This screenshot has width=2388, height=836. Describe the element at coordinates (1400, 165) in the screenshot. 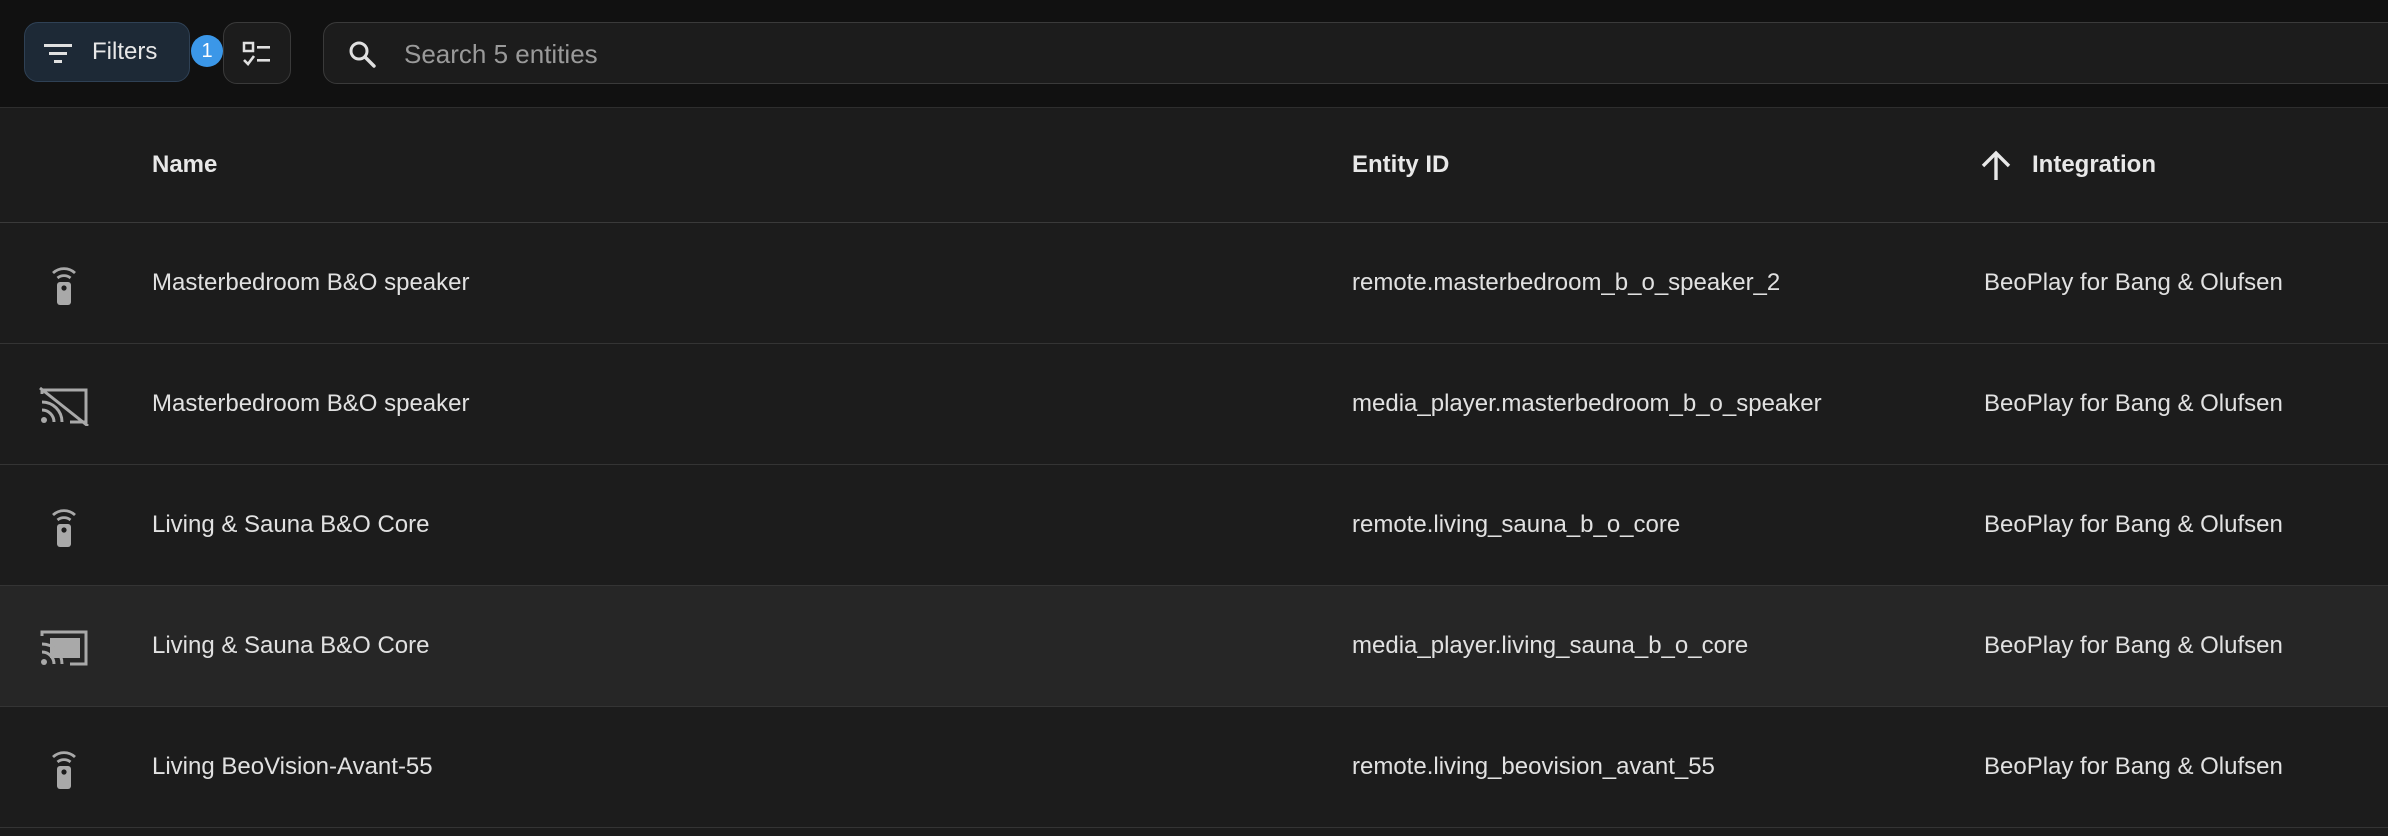

I see `column-header-entity-id: Entity ID` at that location.